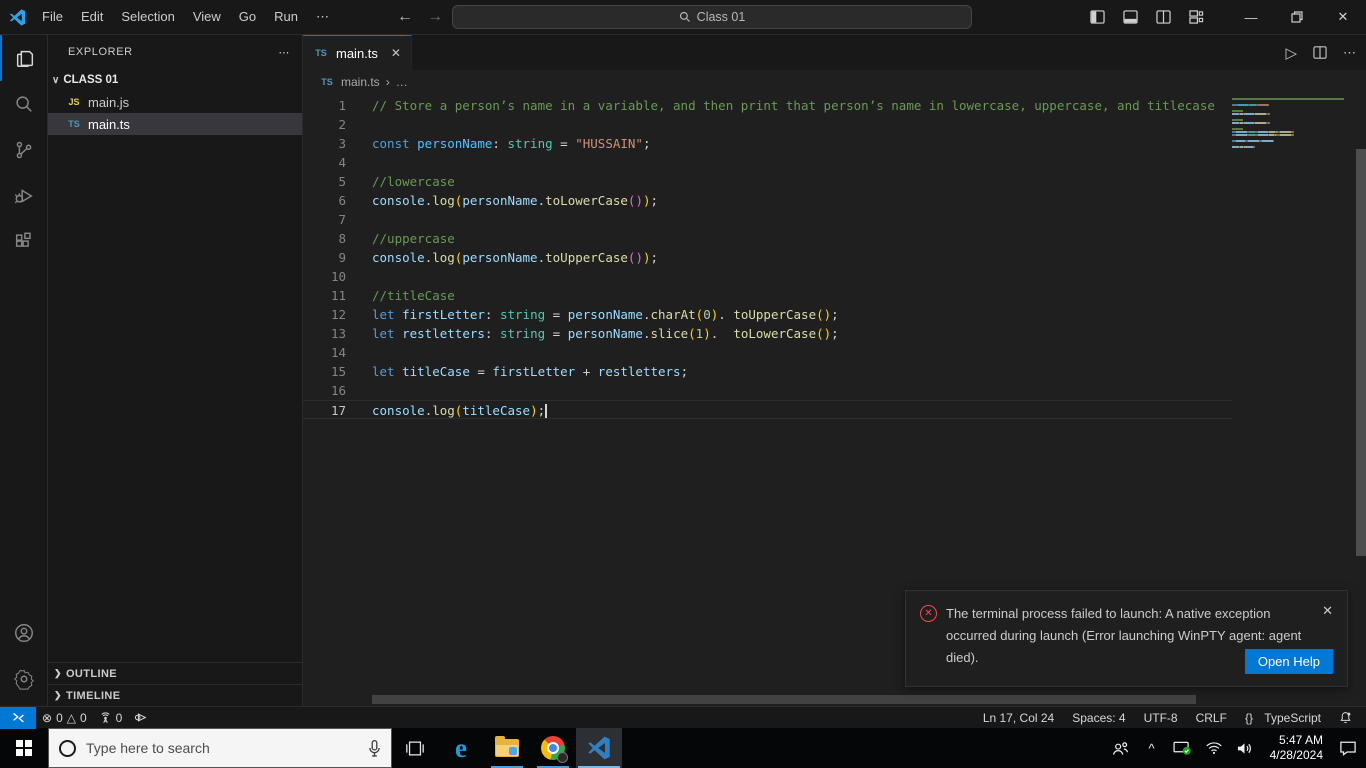 This screenshot has width=1366, height=768. Describe the element at coordinates (24, 748) in the screenshot. I see `start-button` at that location.